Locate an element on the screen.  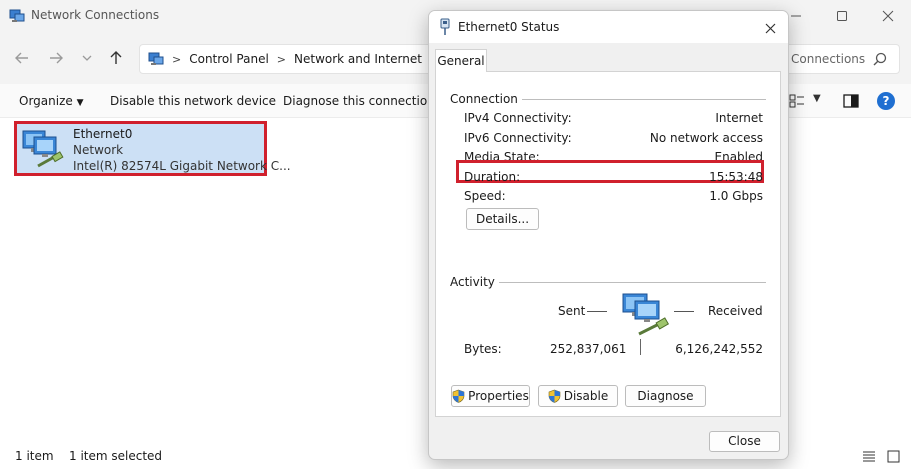
ipv6-label: IPv6 Connectivity: is located at coordinates (518, 138).